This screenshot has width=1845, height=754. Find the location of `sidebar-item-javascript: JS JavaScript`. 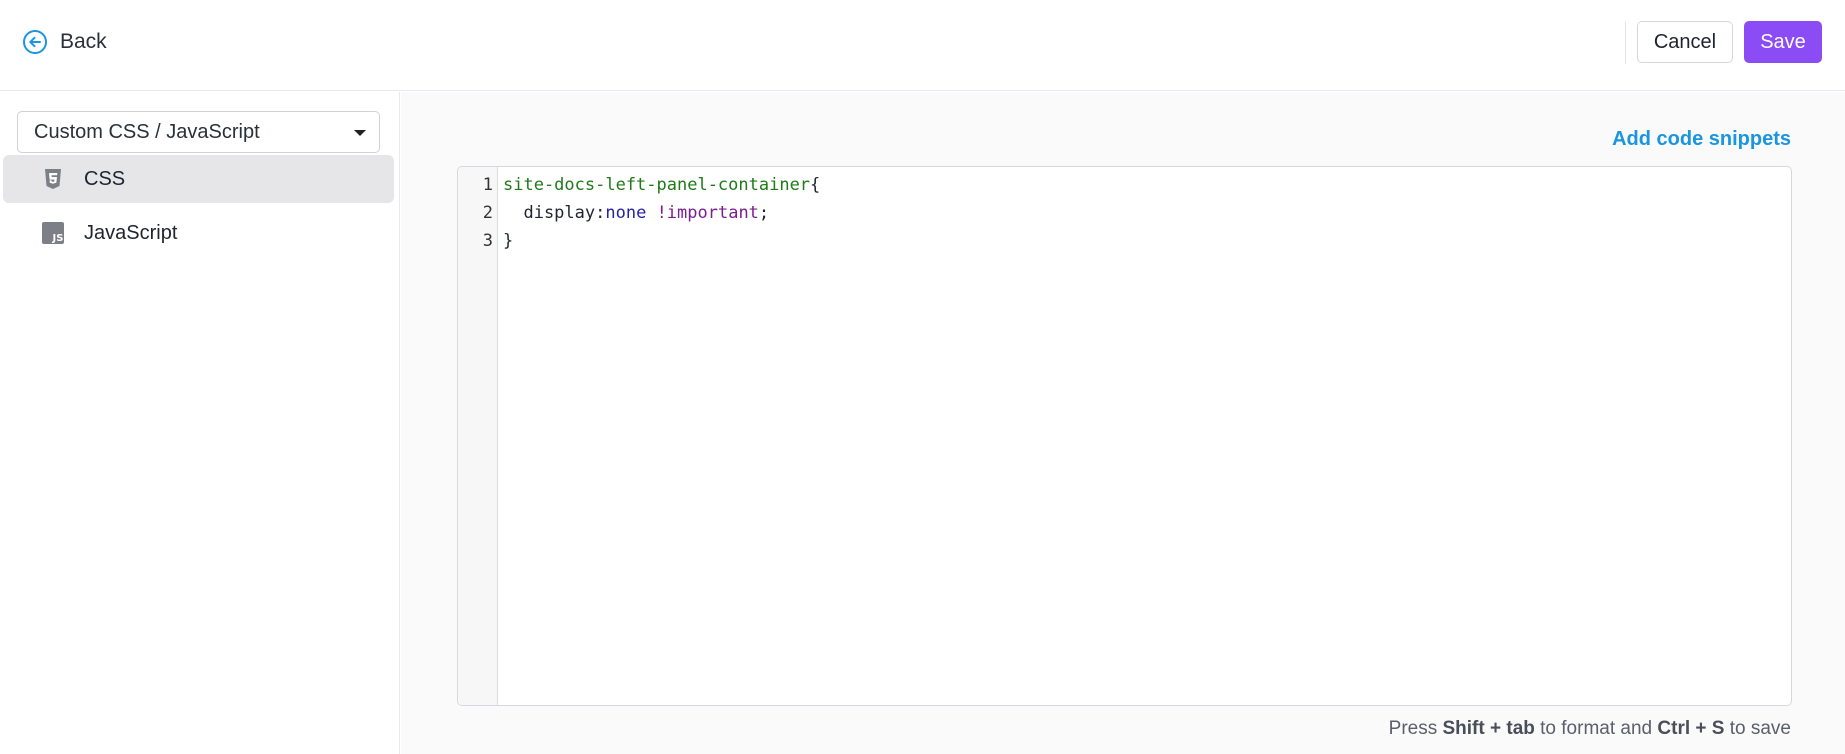

sidebar-item-javascript: JS JavaScript is located at coordinates (198, 233).